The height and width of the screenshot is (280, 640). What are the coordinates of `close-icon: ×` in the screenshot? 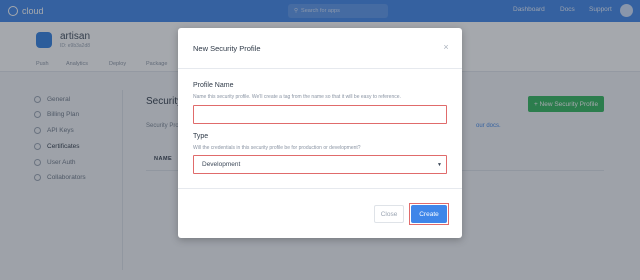 It's located at (446, 47).